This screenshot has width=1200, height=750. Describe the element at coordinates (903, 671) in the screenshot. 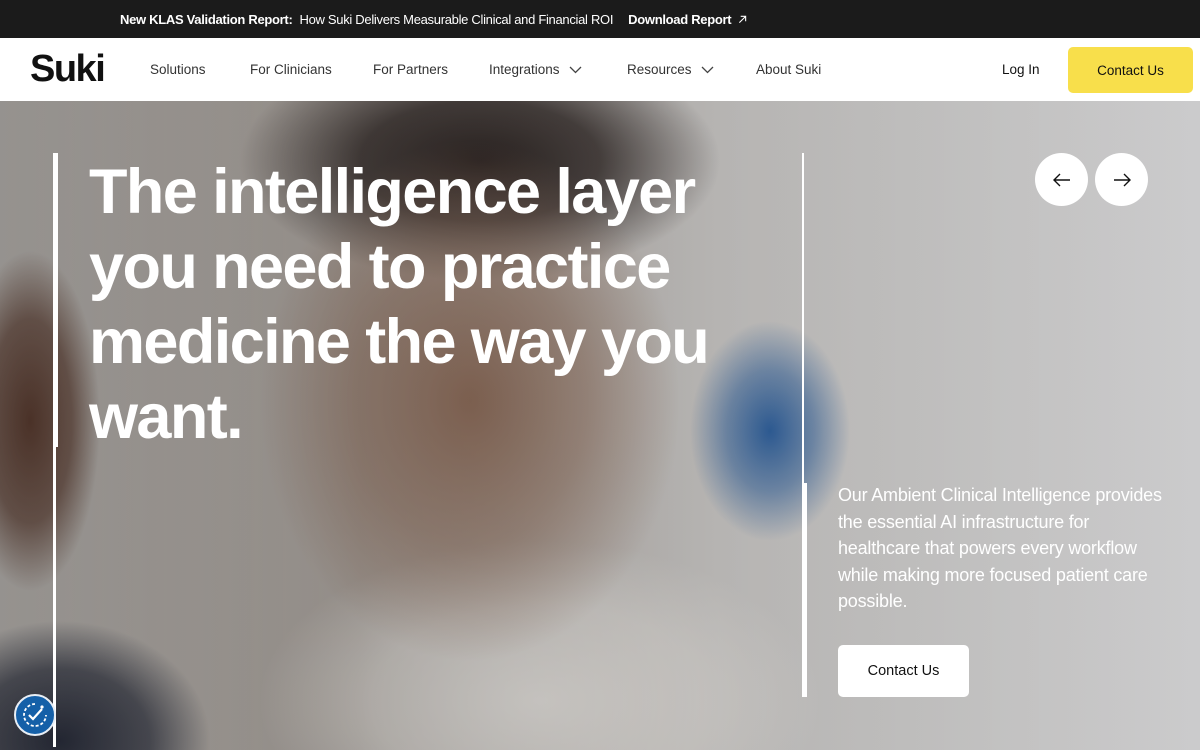

I see `hero-contact-button: Contact Us` at that location.